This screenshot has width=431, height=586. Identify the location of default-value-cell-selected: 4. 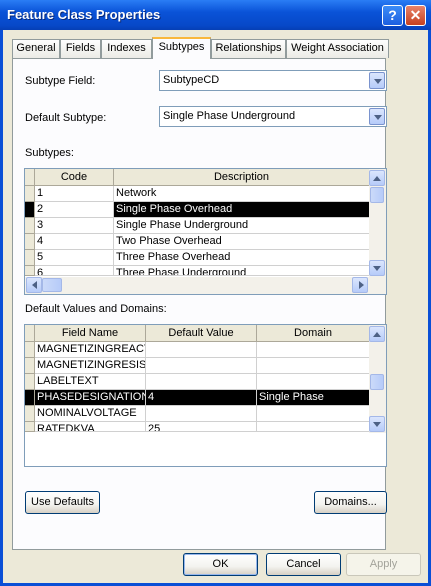
(201, 398).